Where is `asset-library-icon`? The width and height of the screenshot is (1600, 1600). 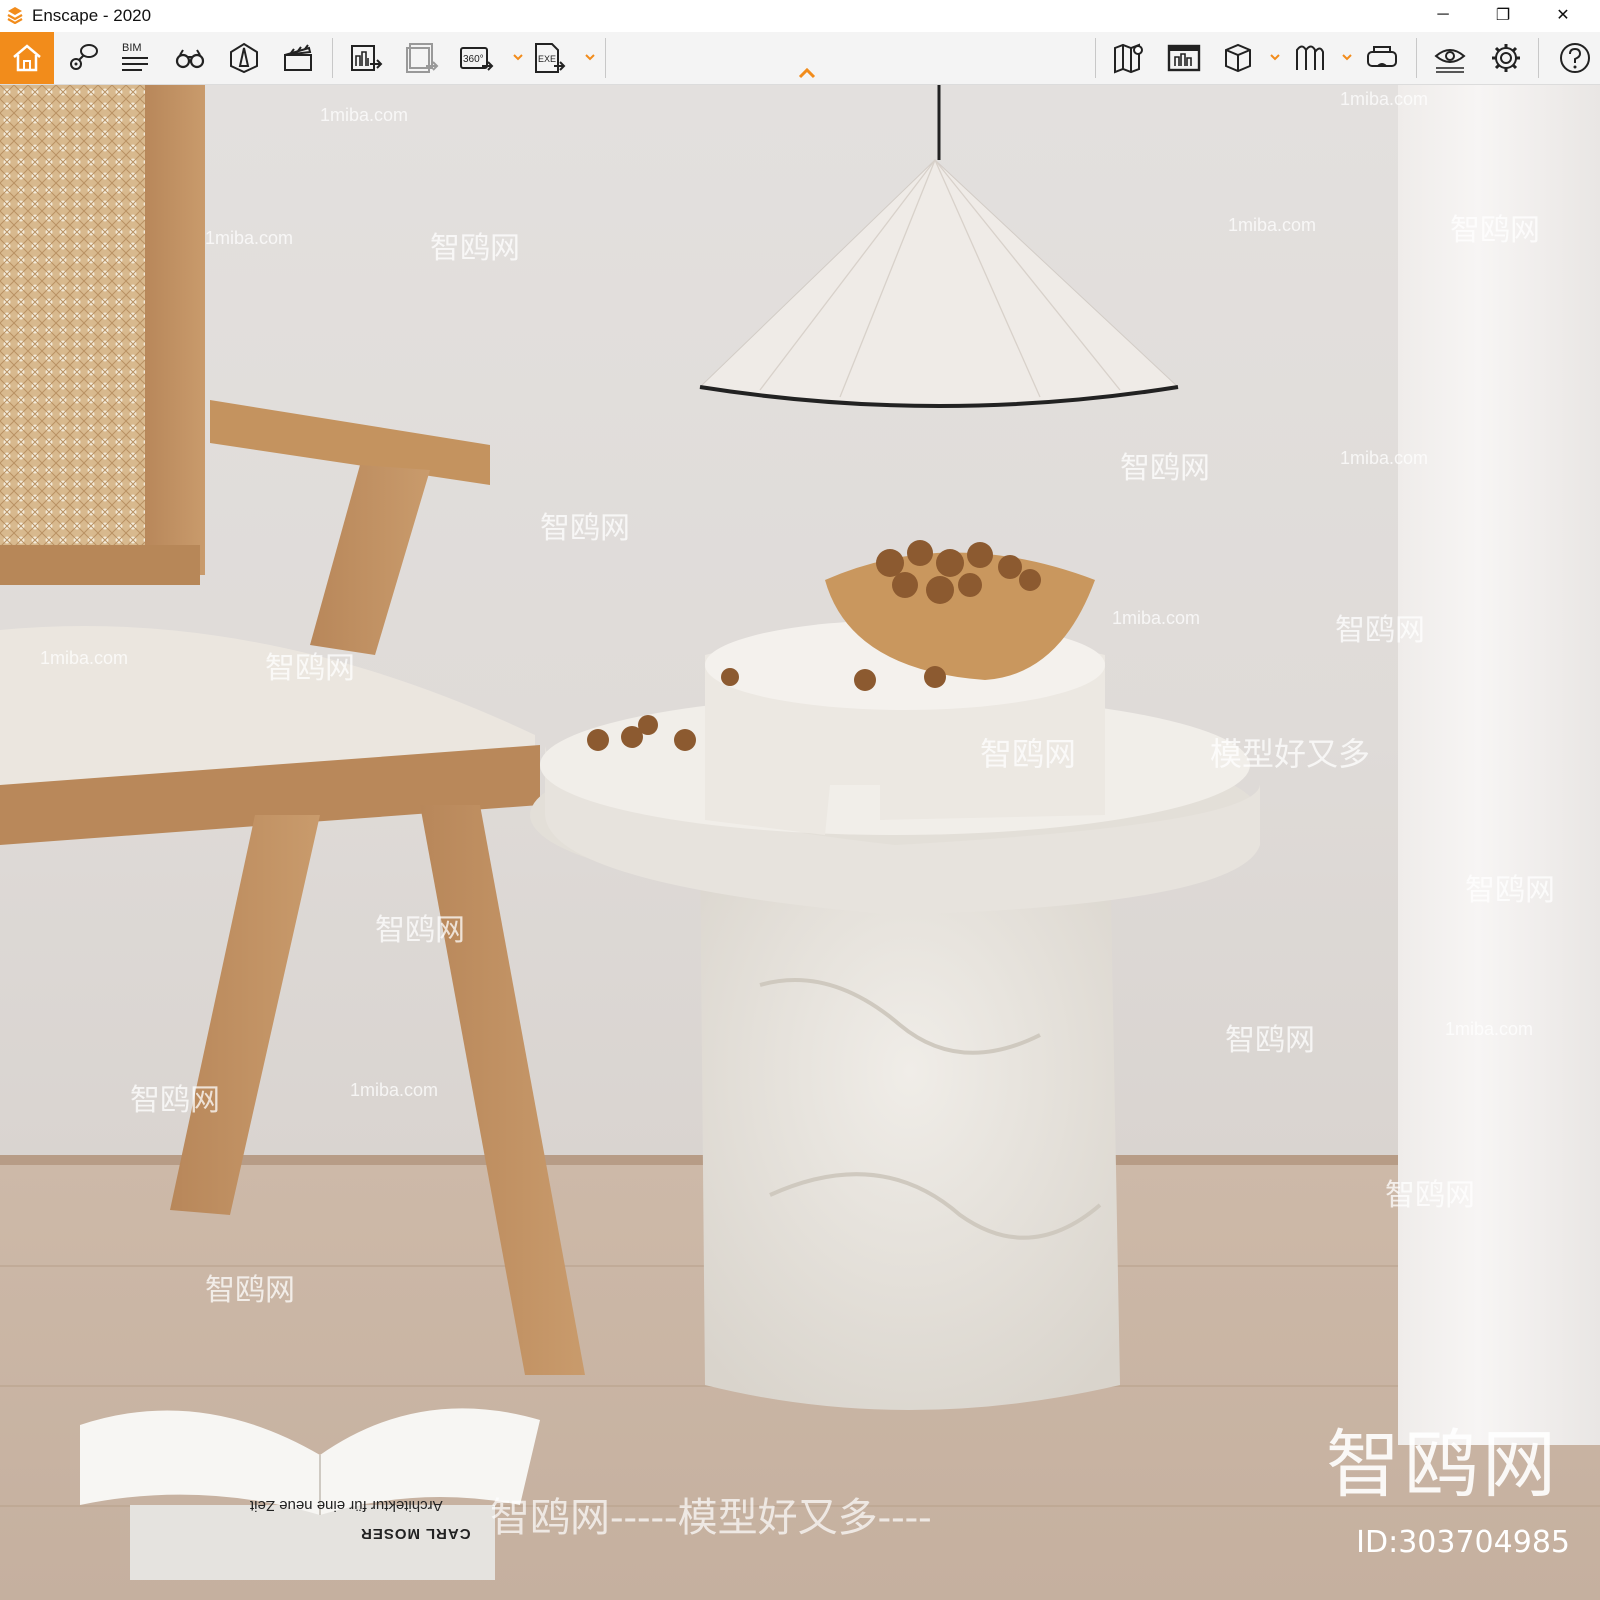
asset-library-icon is located at coordinates (1184, 58).